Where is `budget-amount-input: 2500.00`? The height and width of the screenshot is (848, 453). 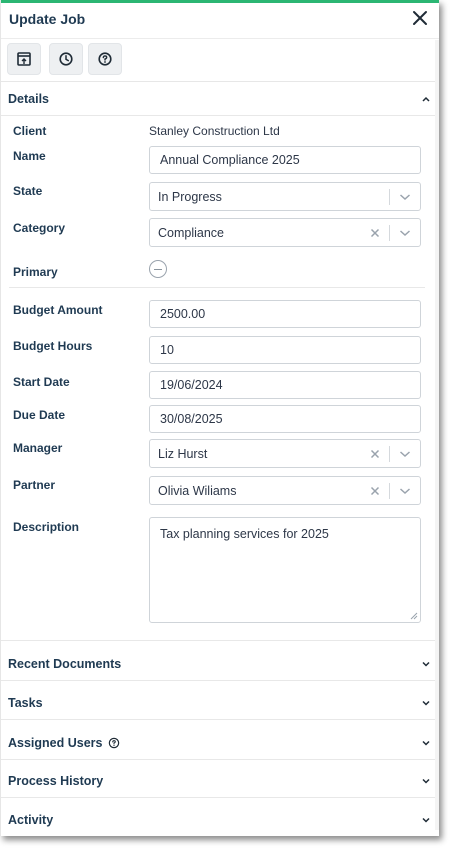 budget-amount-input: 2500.00 is located at coordinates (285, 314).